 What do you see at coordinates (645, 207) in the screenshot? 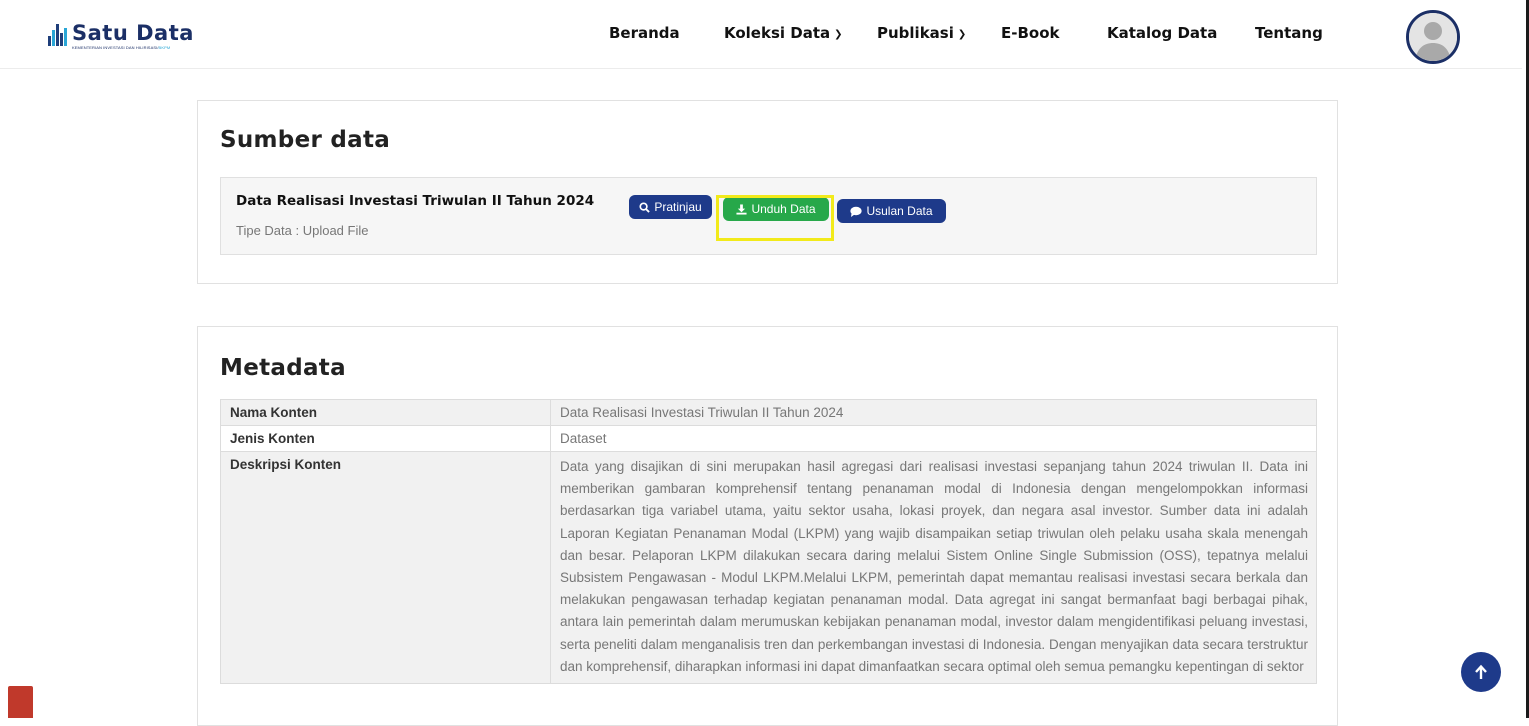
I see `search-icon` at bounding box center [645, 207].